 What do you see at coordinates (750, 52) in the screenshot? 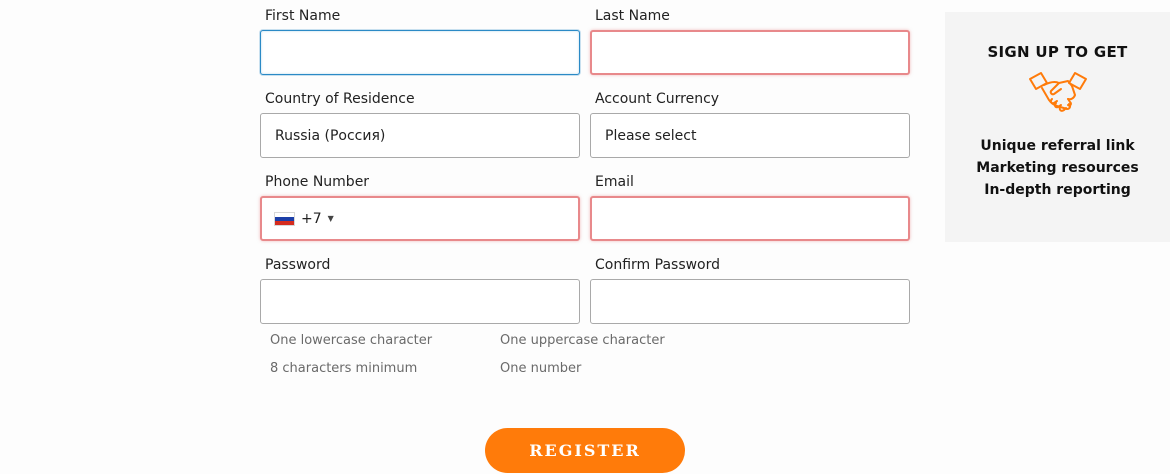
I see `last-name-input` at bounding box center [750, 52].